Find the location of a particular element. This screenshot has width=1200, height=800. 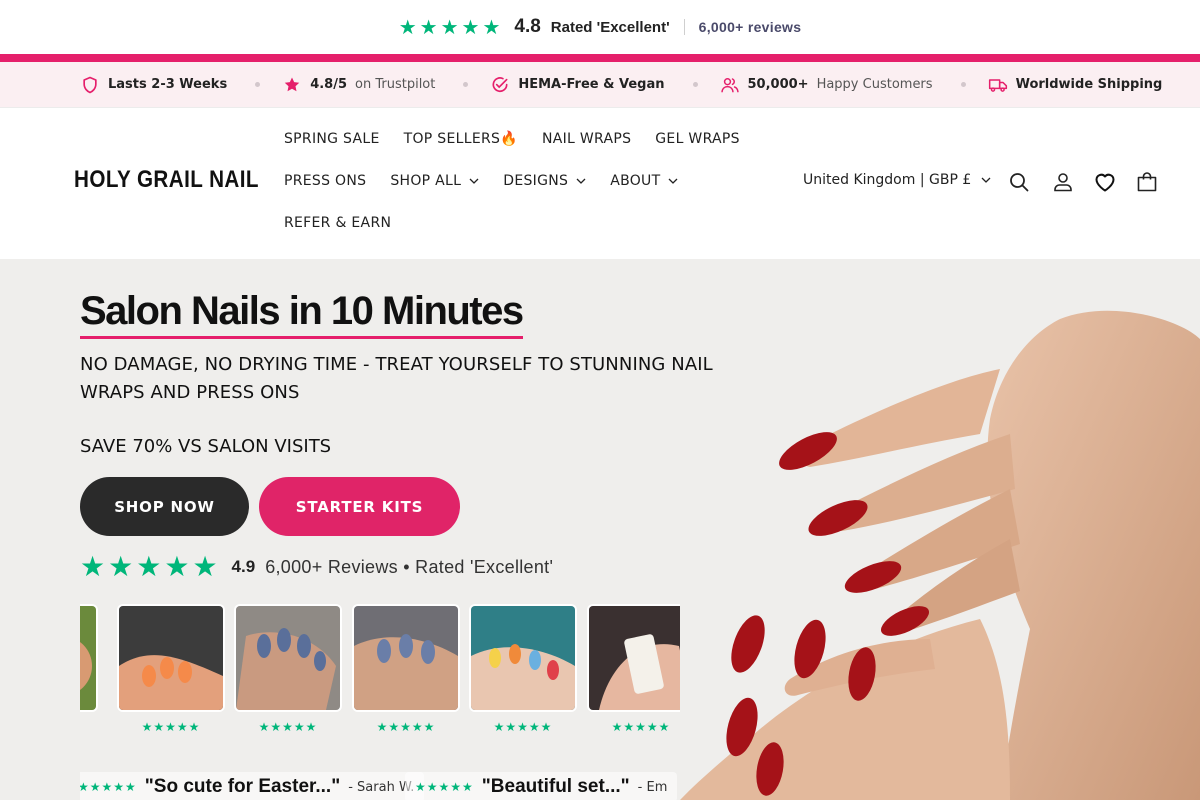

hero-rating-score: 4.9 is located at coordinates (243, 566).